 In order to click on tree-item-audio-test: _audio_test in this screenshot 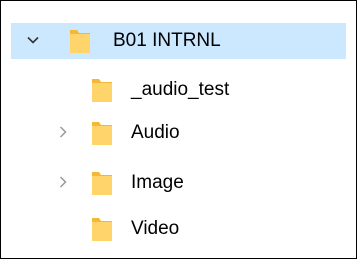, I will do `click(178, 90)`.